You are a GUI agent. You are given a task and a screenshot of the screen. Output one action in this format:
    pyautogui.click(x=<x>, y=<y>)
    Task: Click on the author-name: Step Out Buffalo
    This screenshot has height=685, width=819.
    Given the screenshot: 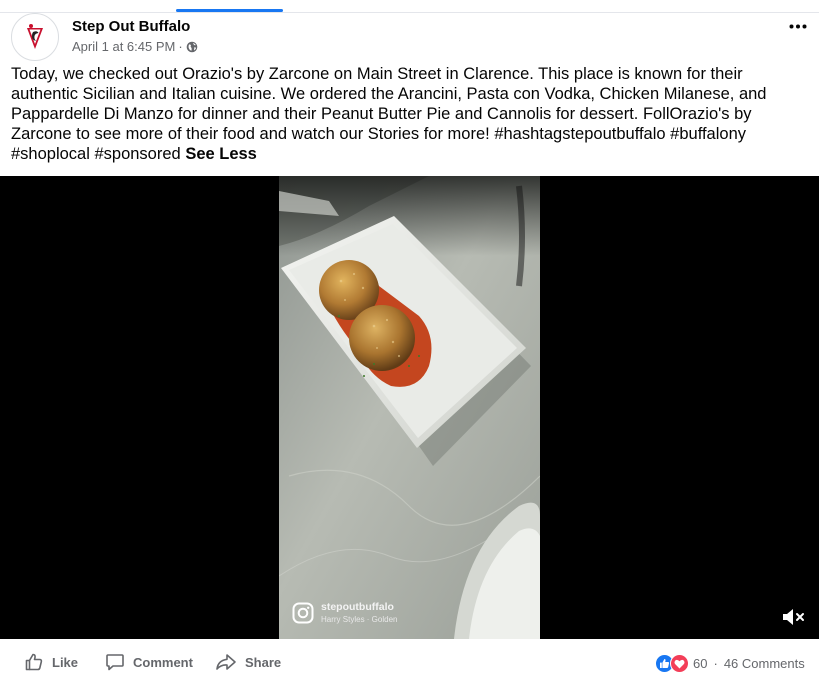 What is the action you would take?
    pyautogui.click(x=131, y=26)
    